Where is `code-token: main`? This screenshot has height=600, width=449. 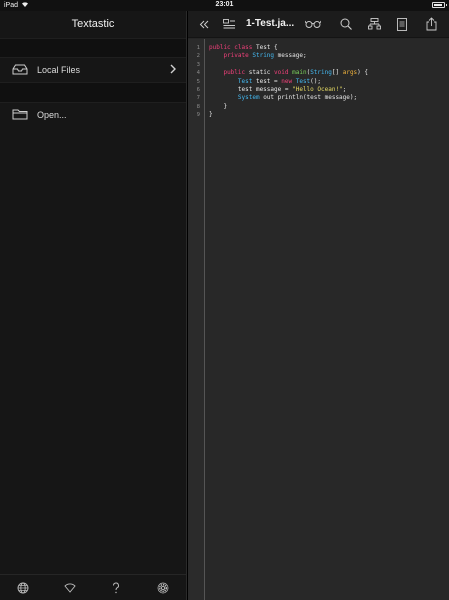
code-token: main is located at coordinates (299, 73).